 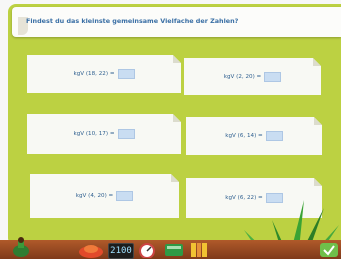 What do you see at coordinates (242, 76) in the screenshot?
I see `task-label: kgV (2, 20) =` at bounding box center [242, 76].